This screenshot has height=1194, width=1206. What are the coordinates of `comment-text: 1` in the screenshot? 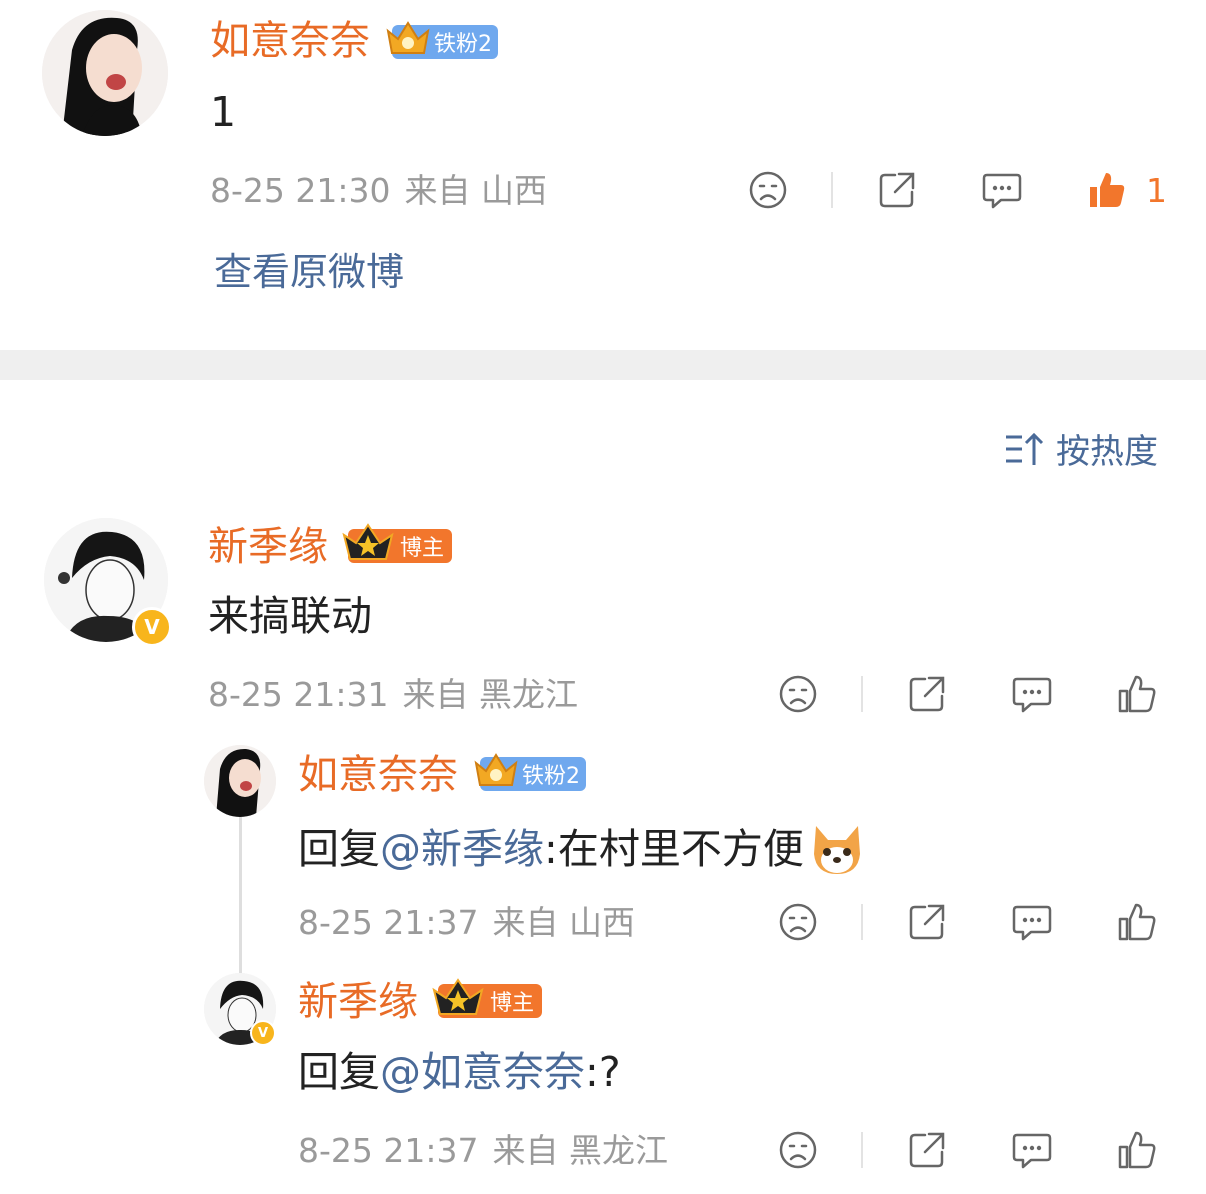 It's located at (223, 112).